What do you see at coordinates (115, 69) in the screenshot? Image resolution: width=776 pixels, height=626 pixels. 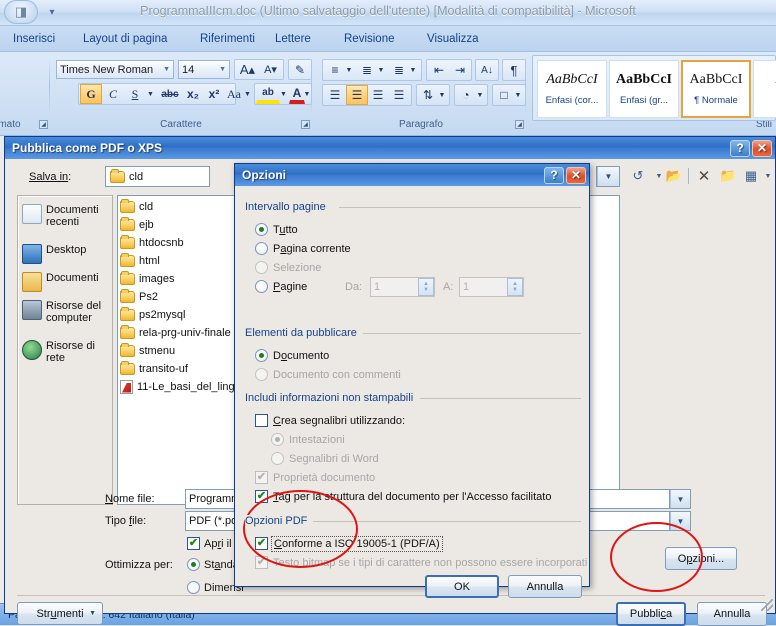 I see `font-family-combo: Times New Roman ▼` at bounding box center [115, 69].